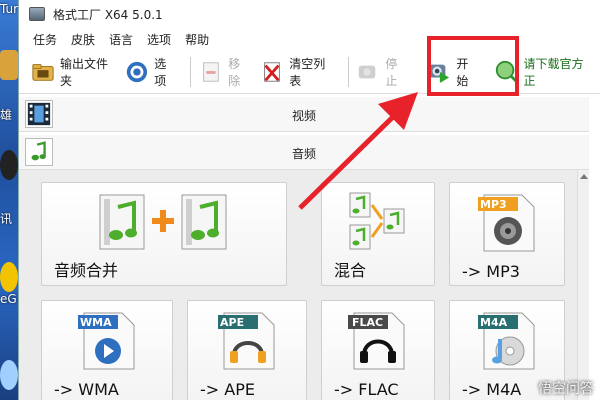 The width and height of the screenshot is (600, 400). Describe the element at coordinates (160, 72) in the screenshot. I see `options-label: 选项` at that location.